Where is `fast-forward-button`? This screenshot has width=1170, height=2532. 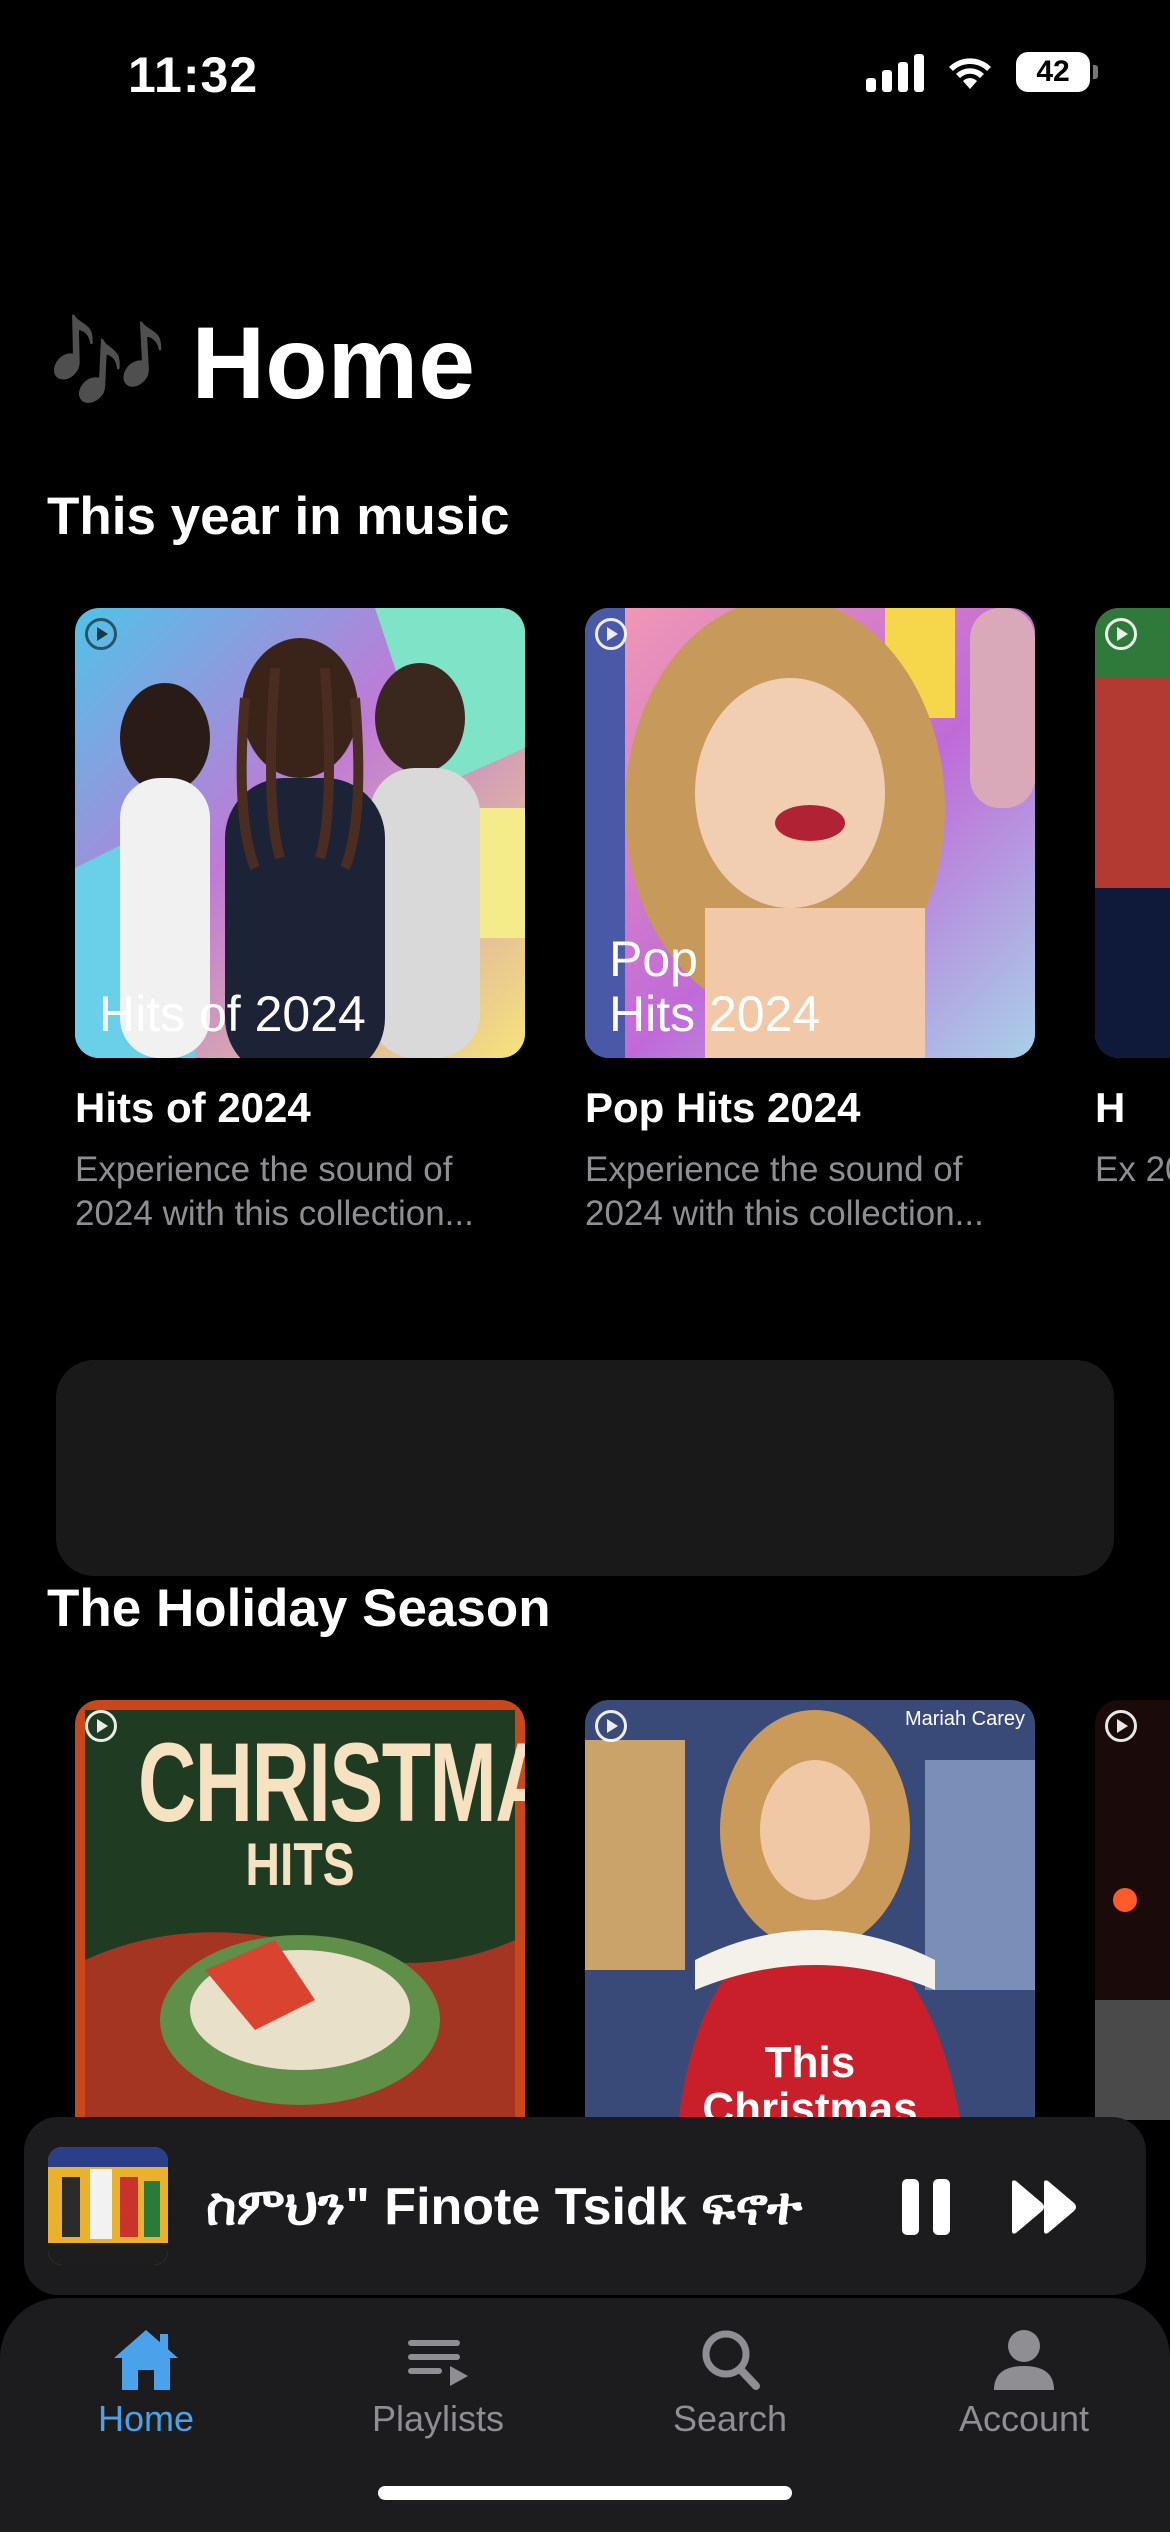 fast-forward-button is located at coordinates (1044, 2207).